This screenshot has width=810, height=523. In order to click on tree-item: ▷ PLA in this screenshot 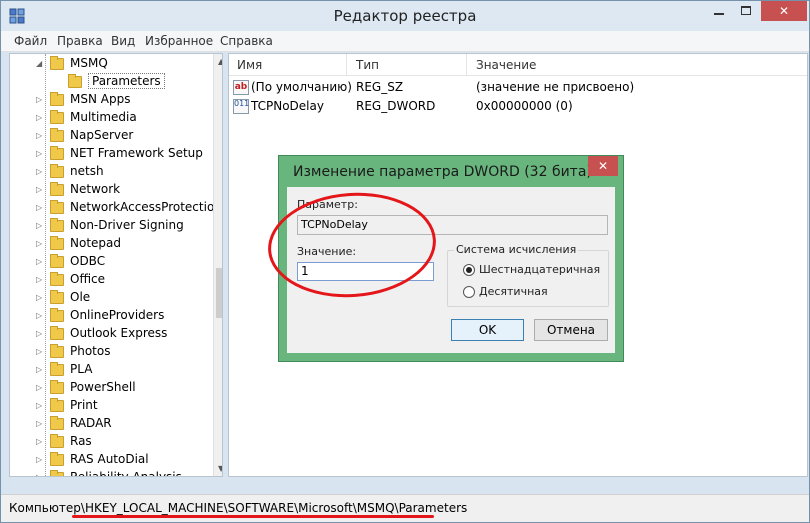, I will do `click(108, 370)`.